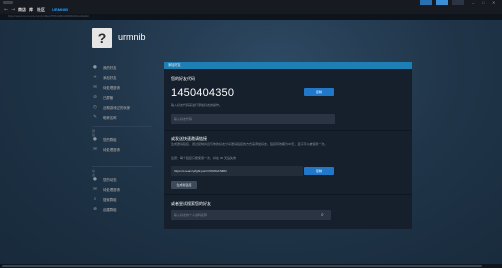 The width and height of the screenshot is (502, 268). Describe the element at coordinates (191, 203) in the screenshot. I see `search-friends-title: 或者尝试搜索您的好友` at that location.